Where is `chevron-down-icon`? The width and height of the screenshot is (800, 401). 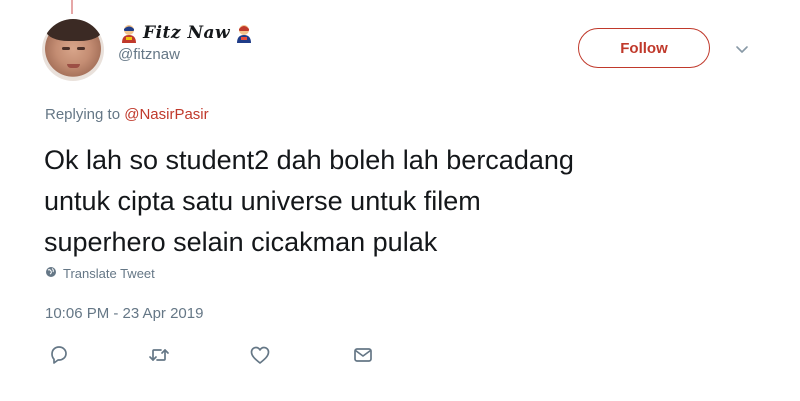
chevron-down-icon is located at coordinates (742, 49).